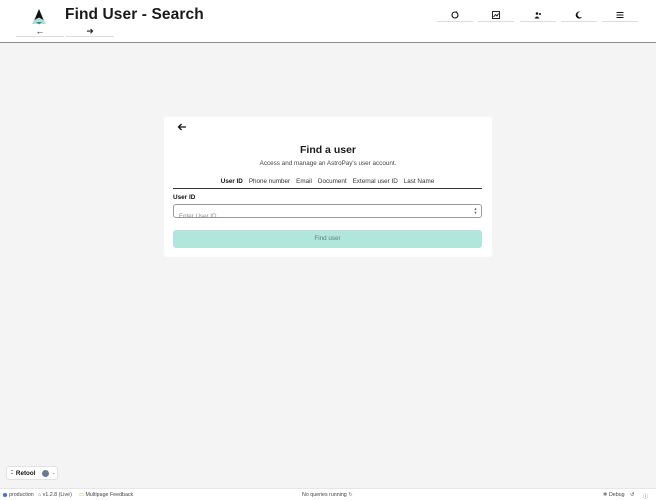 This screenshot has height=500, width=656. Describe the element at coordinates (82, 495) in the screenshot. I see `chat-icon: ▭` at that location.